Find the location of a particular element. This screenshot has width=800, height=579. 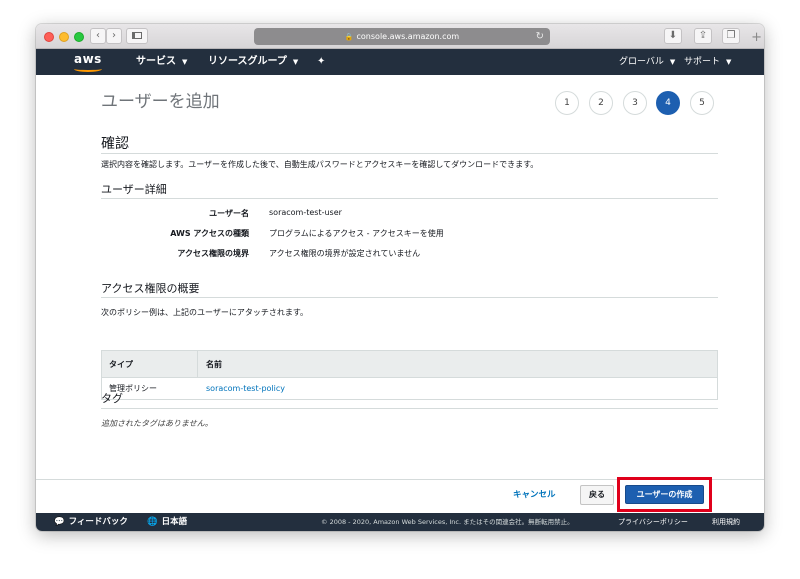

speech-bubble-icon: 💬 is located at coordinates (59, 522).